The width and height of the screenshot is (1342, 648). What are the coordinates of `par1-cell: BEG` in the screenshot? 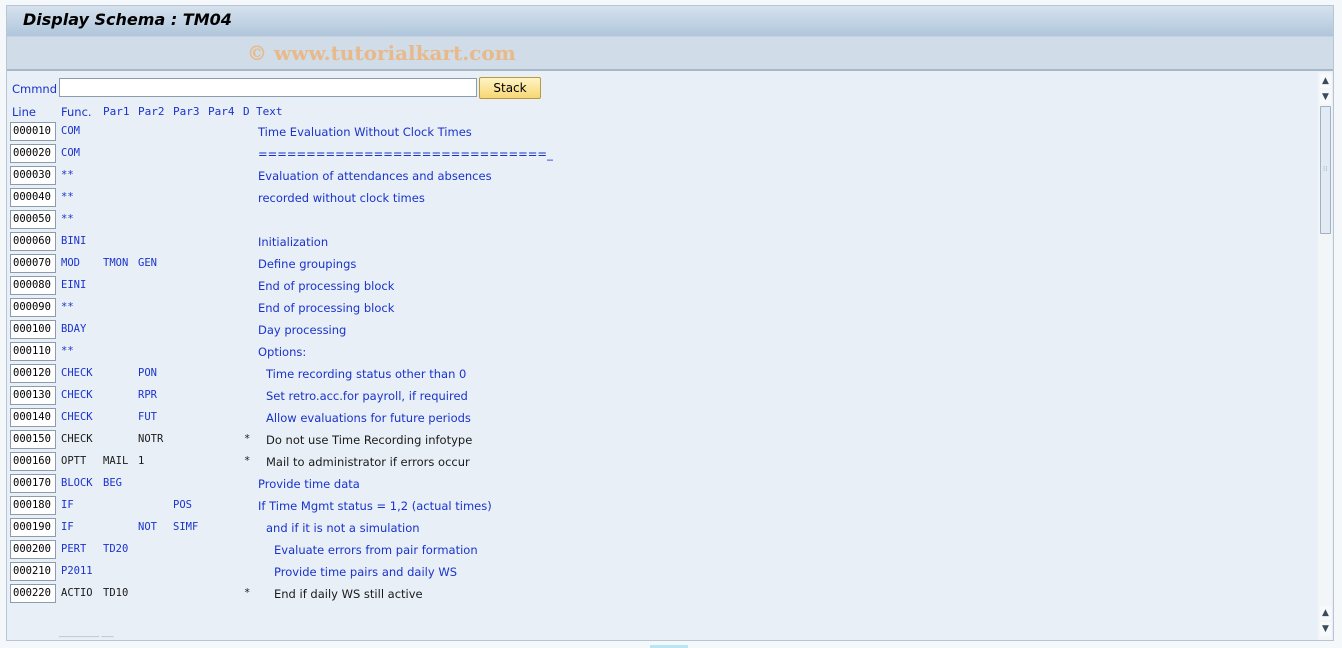 It's located at (112, 483).